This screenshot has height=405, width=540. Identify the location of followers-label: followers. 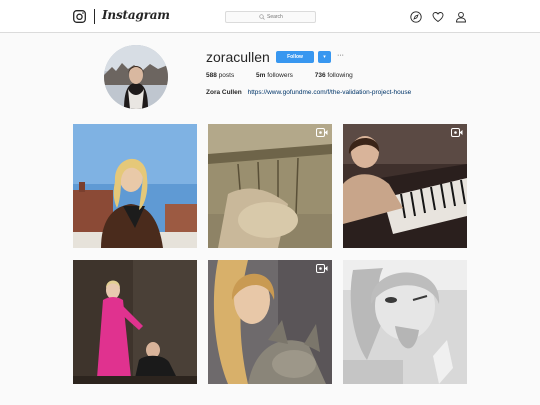
(280, 75).